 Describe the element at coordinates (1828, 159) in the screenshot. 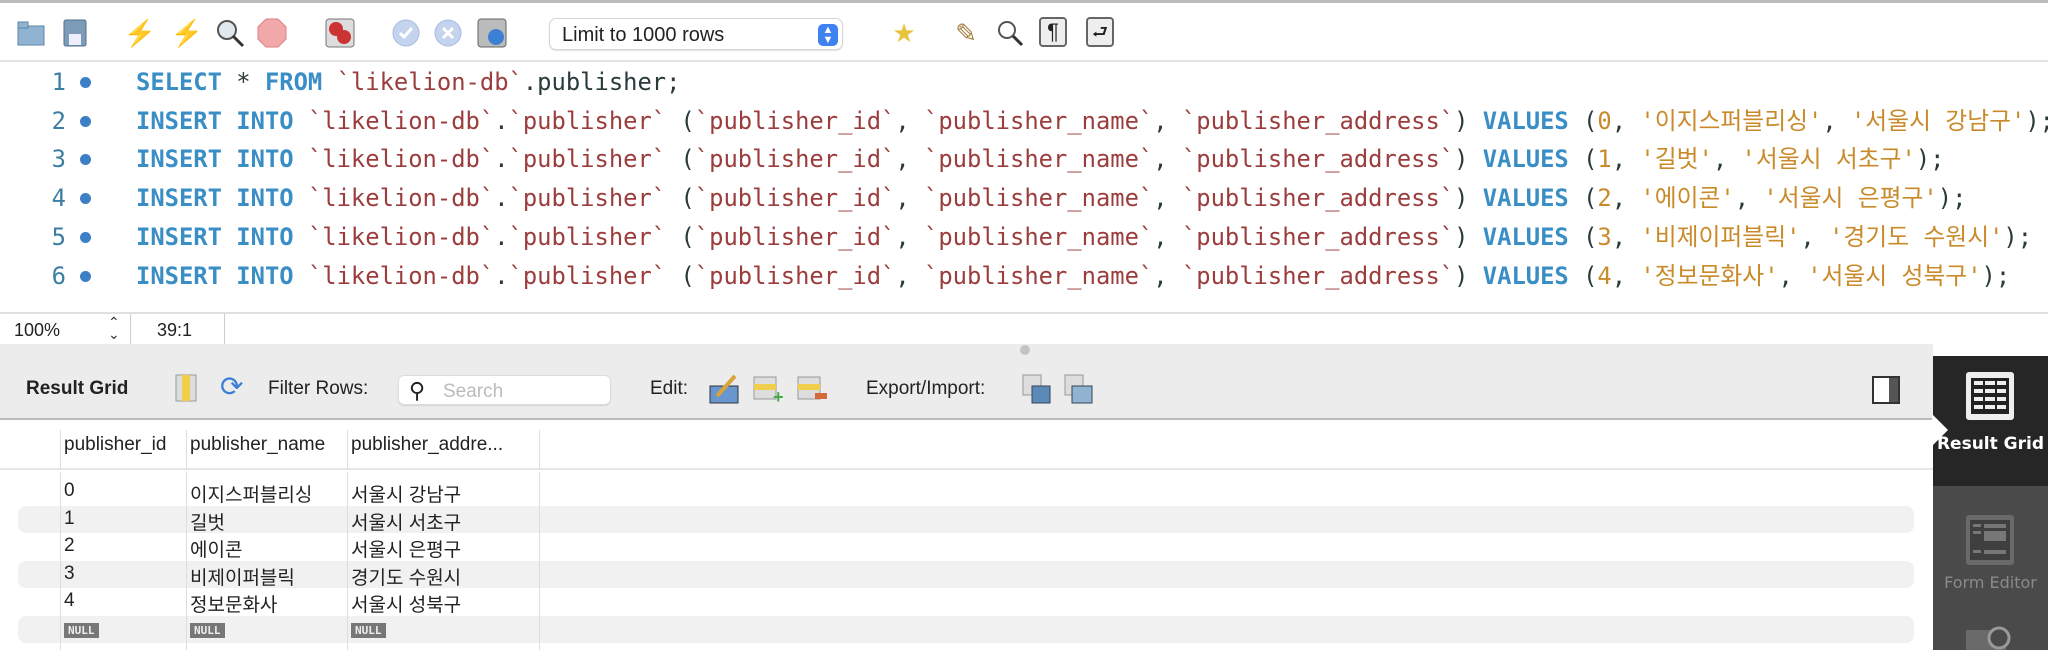

I see `sql-literal: '서울시 서초구'` at that location.